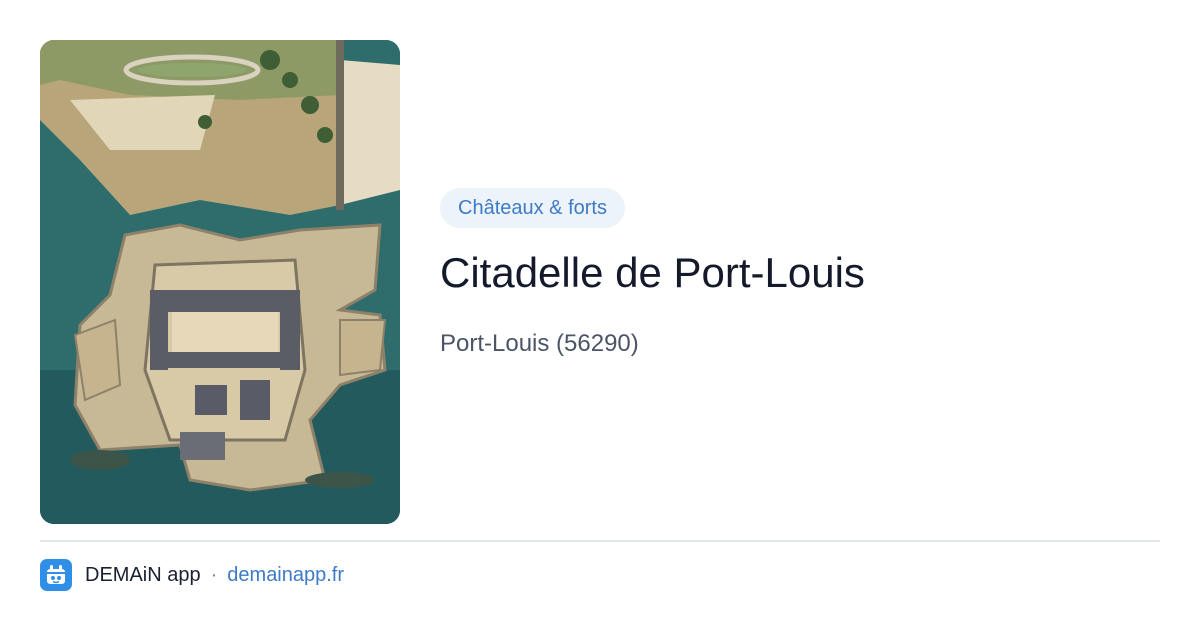  What do you see at coordinates (652, 272) in the screenshot?
I see `place-title: Citadelle de Port-Louis` at bounding box center [652, 272].